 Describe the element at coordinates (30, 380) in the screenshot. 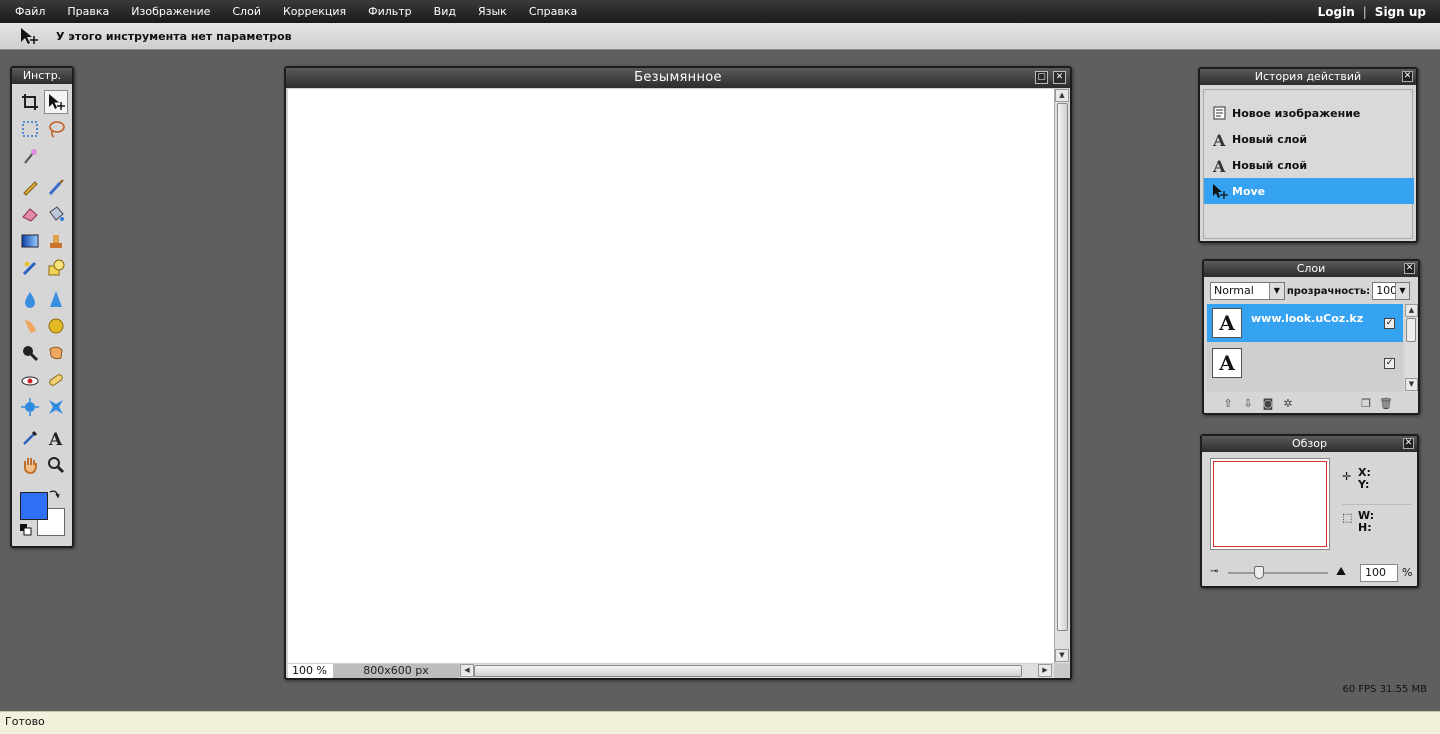

I see `red-eye-icon` at that location.